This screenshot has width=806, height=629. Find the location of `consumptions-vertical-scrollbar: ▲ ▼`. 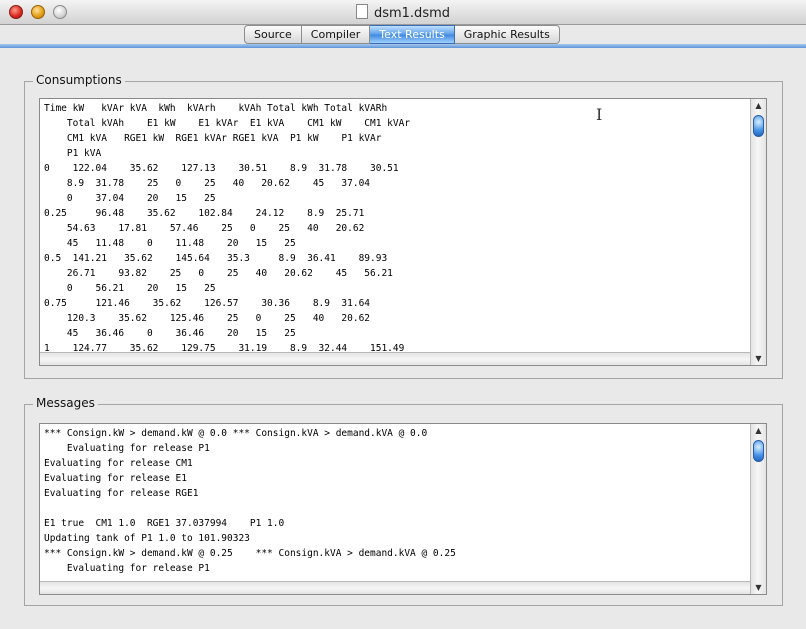

consumptions-vertical-scrollbar: ▲ ▼ is located at coordinates (758, 232).